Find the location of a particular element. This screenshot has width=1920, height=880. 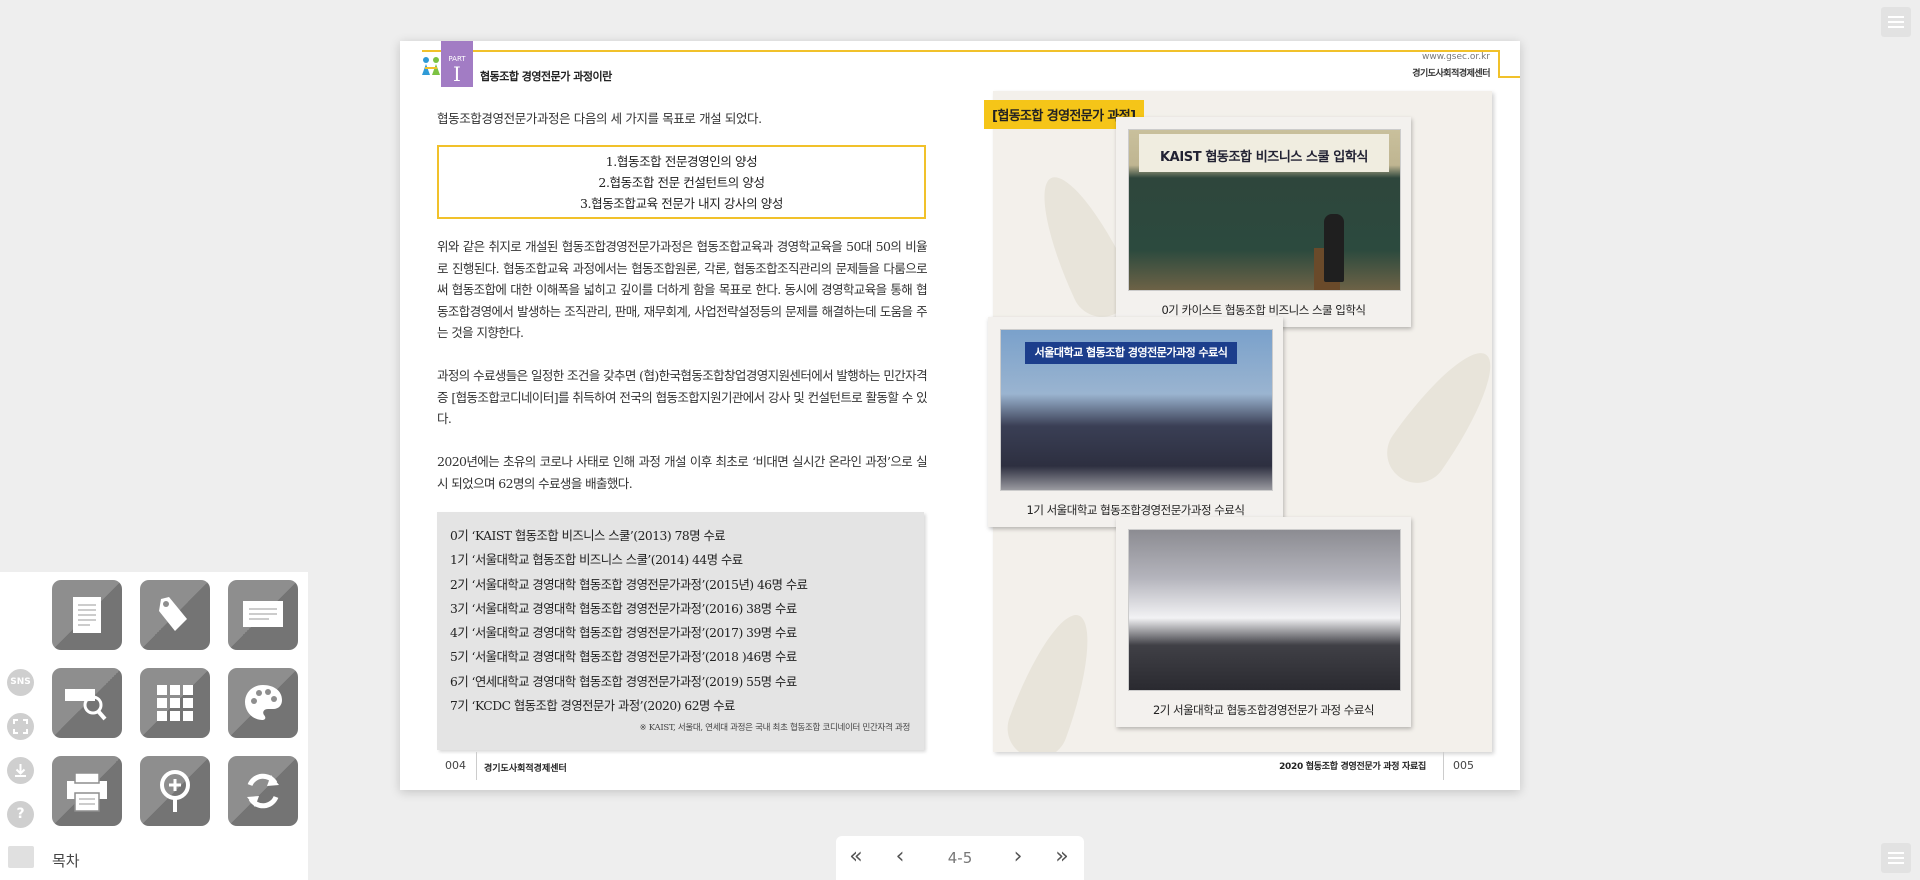

page-number-right: 005 is located at coordinates (1463, 765).